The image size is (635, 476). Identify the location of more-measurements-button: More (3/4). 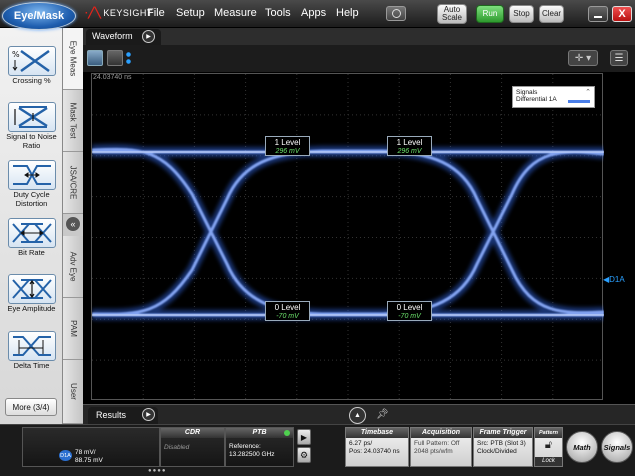
(31, 407).